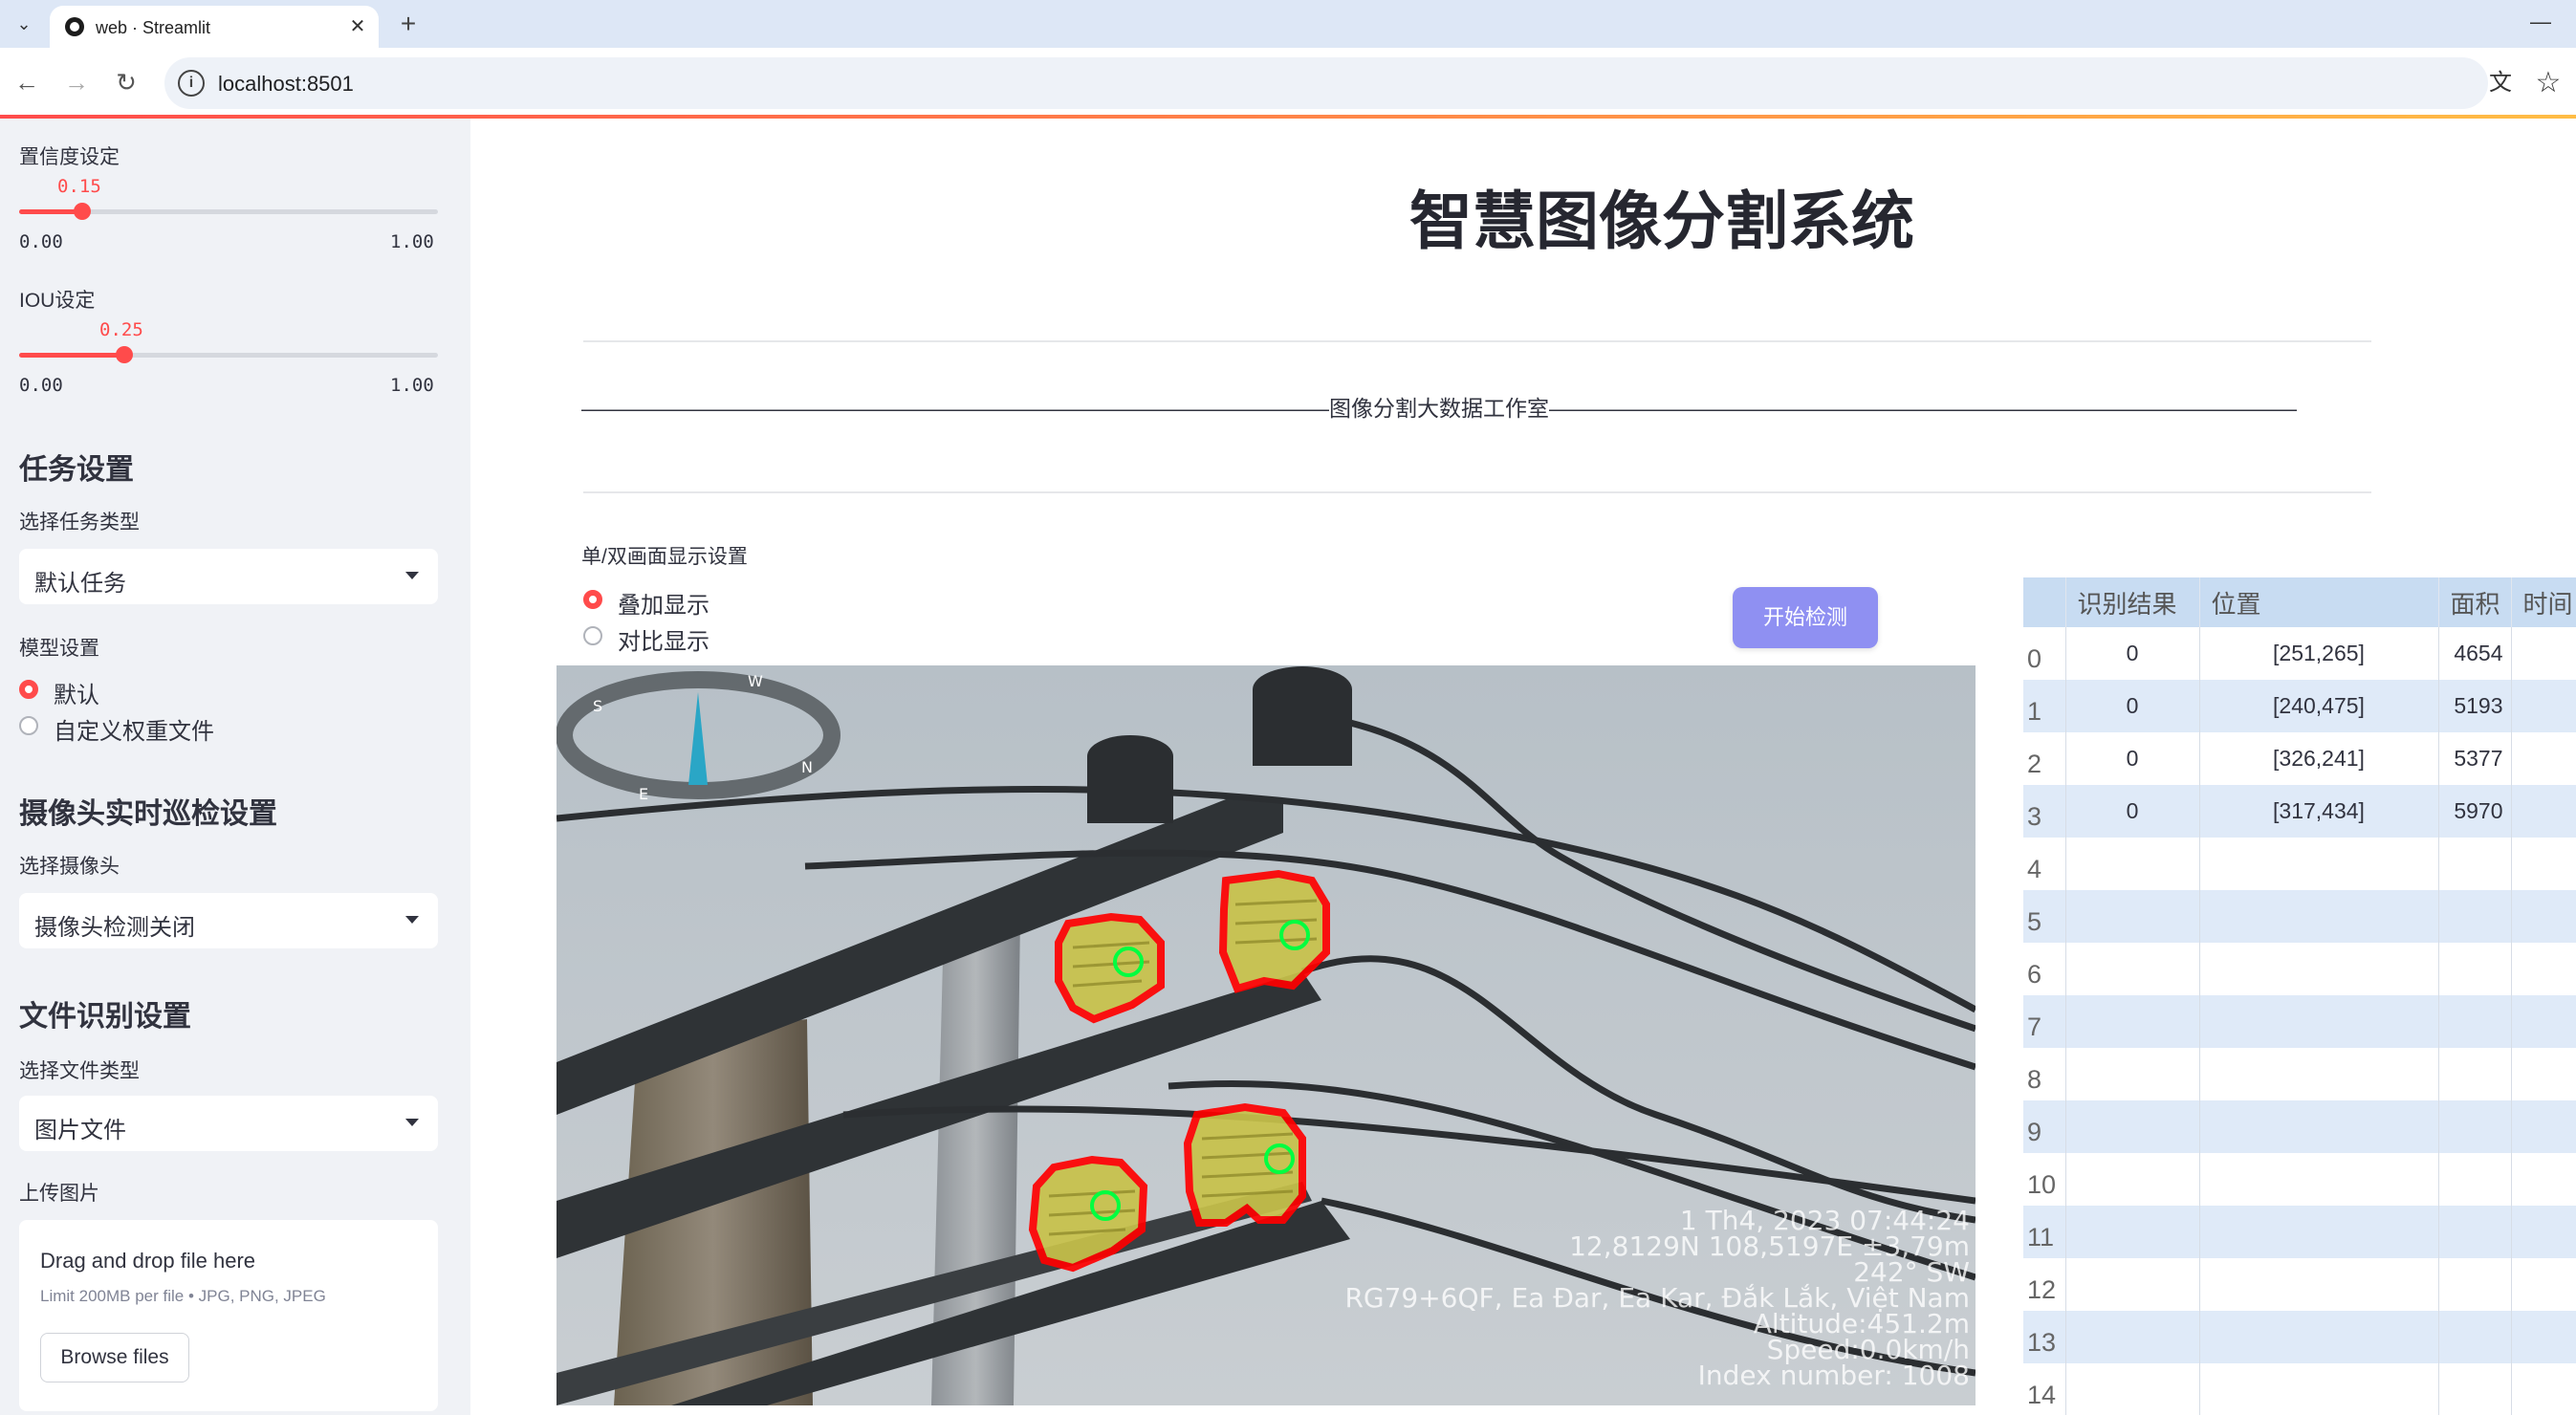  Describe the element at coordinates (2543, 758) in the screenshot. I see `time-cell: 0.01` at that location.